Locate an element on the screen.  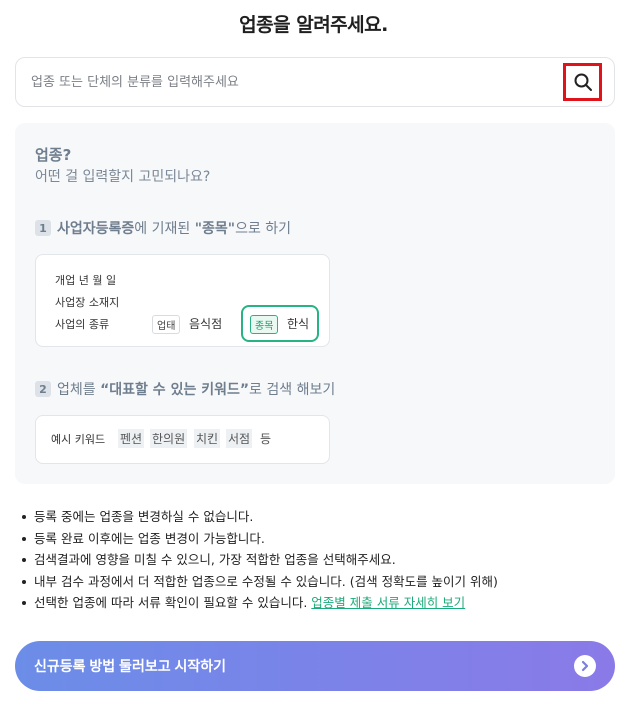
step-text: 업체를 is located at coordinates (79, 390).